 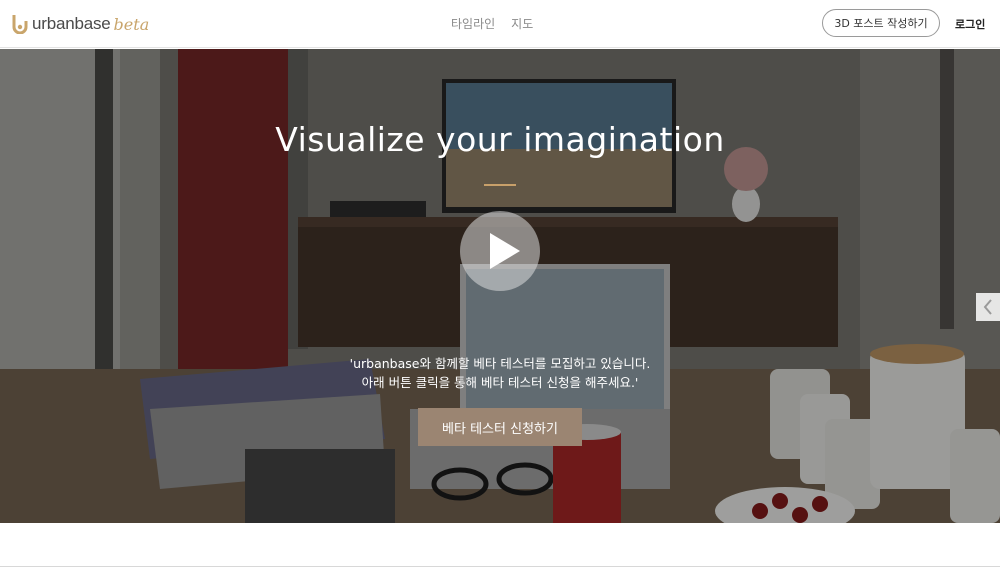 What do you see at coordinates (131, 24) in the screenshot?
I see `brand-badge: beta` at bounding box center [131, 24].